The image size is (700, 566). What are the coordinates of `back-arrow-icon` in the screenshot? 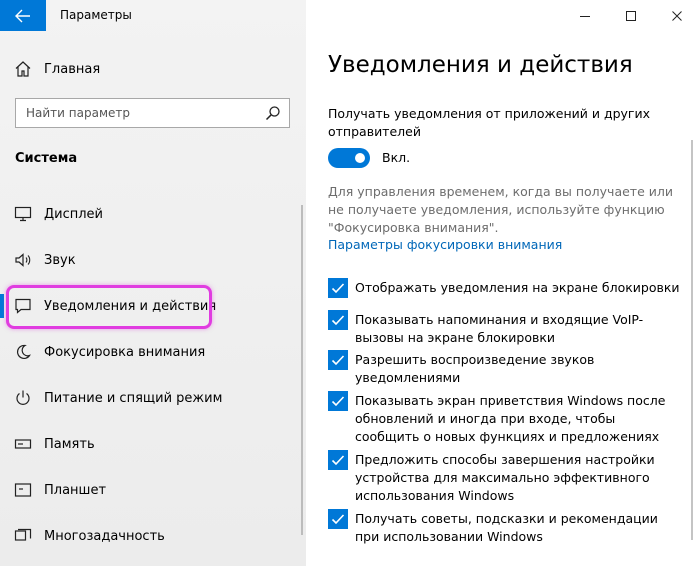 It's located at (22, 15).